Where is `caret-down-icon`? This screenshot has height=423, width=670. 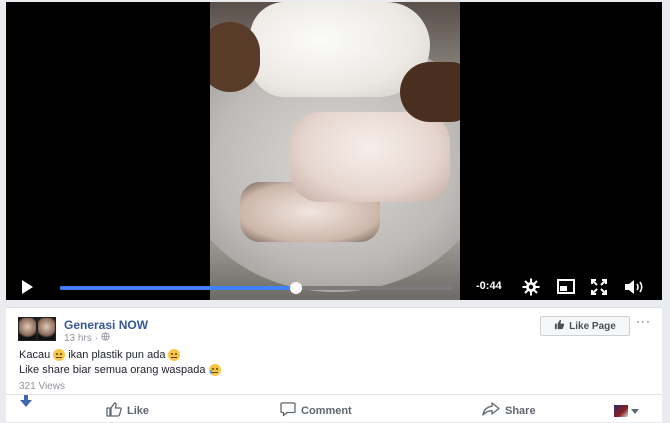
caret-down-icon is located at coordinates (635, 411).